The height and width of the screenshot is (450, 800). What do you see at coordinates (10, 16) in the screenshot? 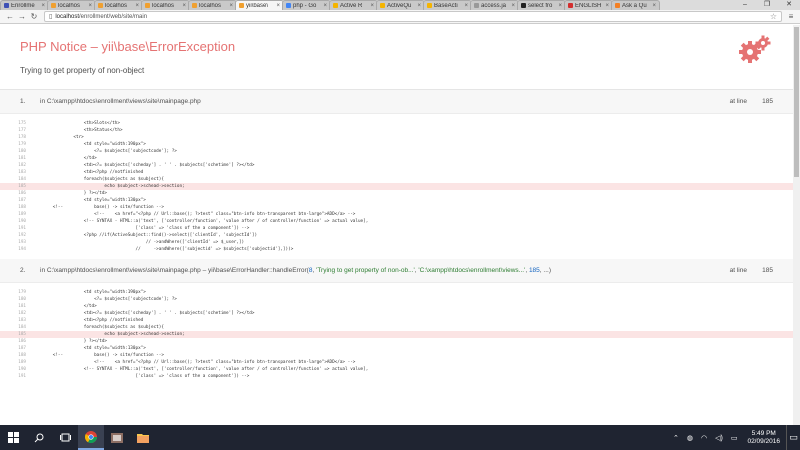
I see `back-icon: ←` at bounding box center [10, 16].